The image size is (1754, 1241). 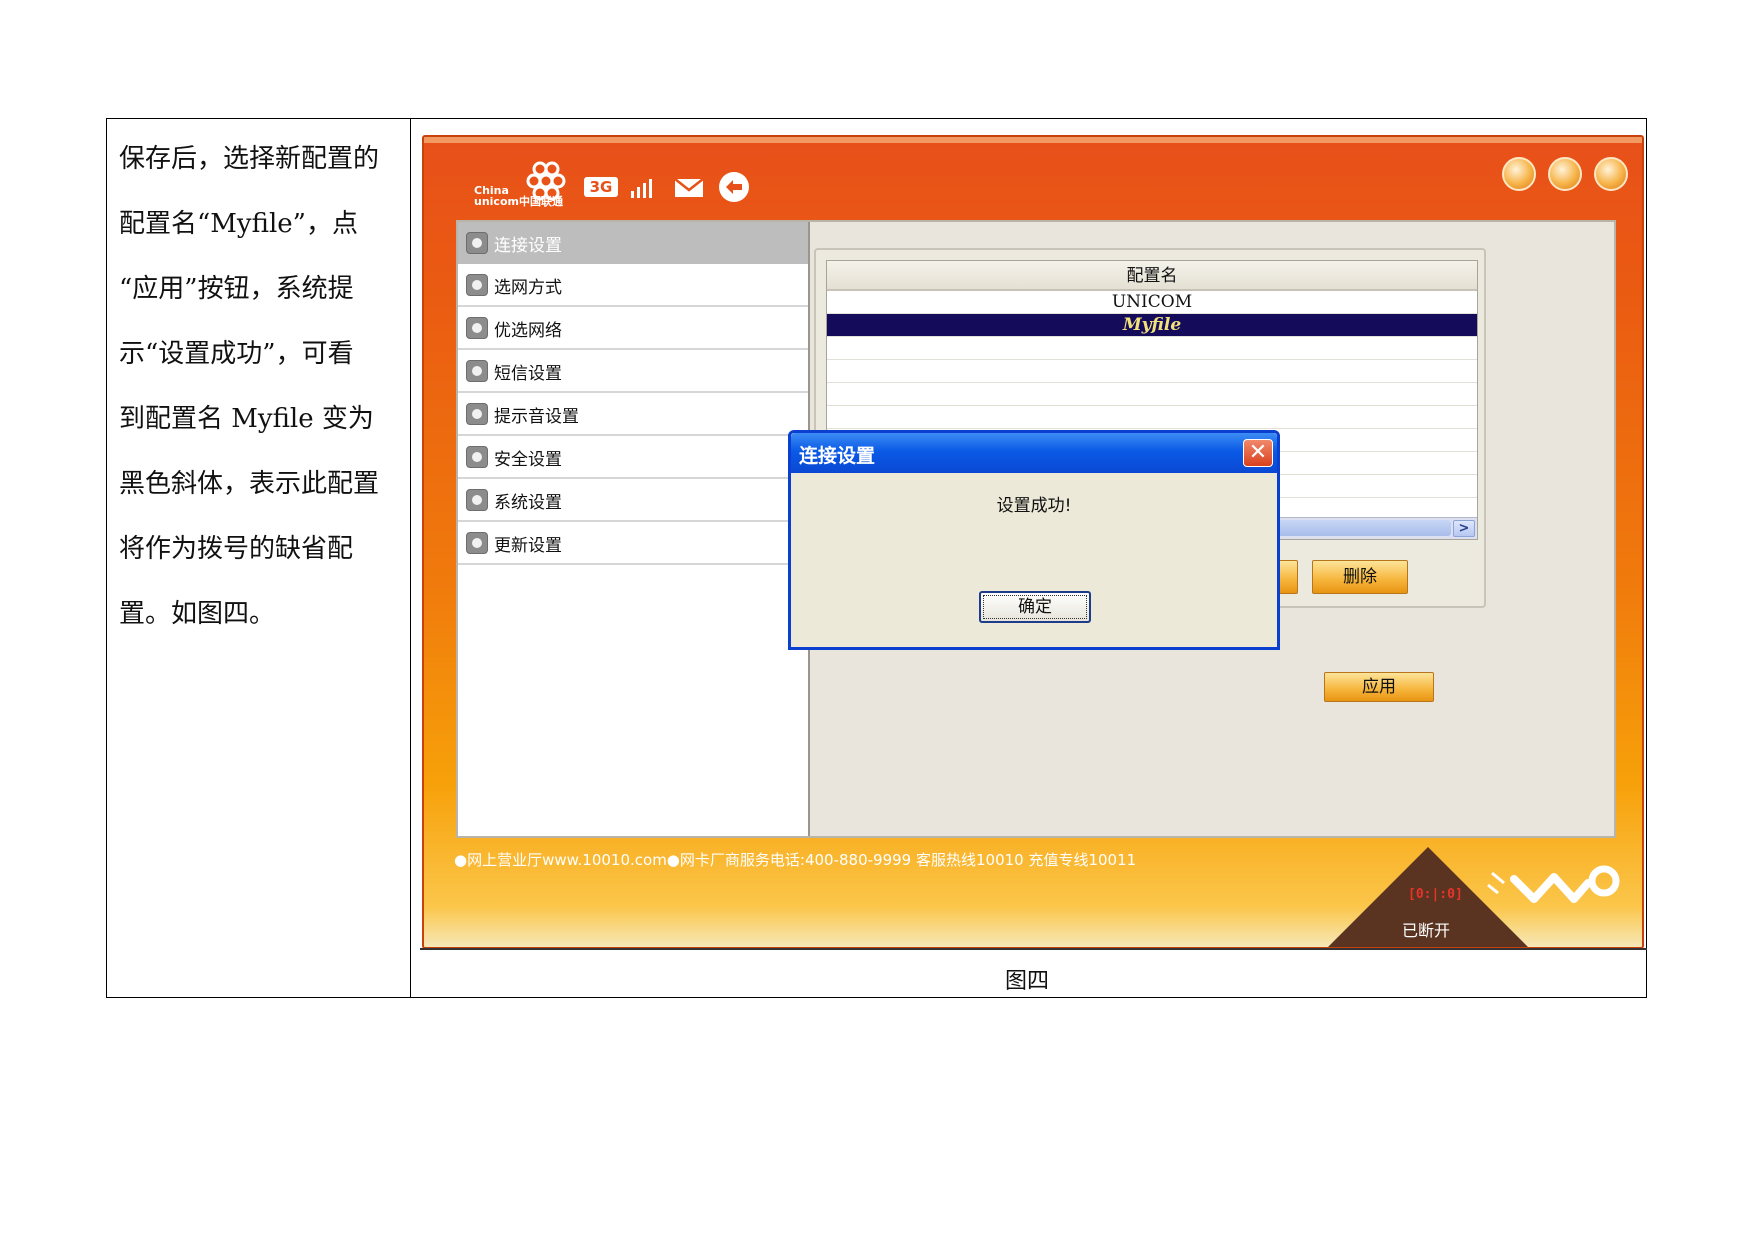 I want to click on sidebar-item-label: 更新设置, so click(x=528, y=545).